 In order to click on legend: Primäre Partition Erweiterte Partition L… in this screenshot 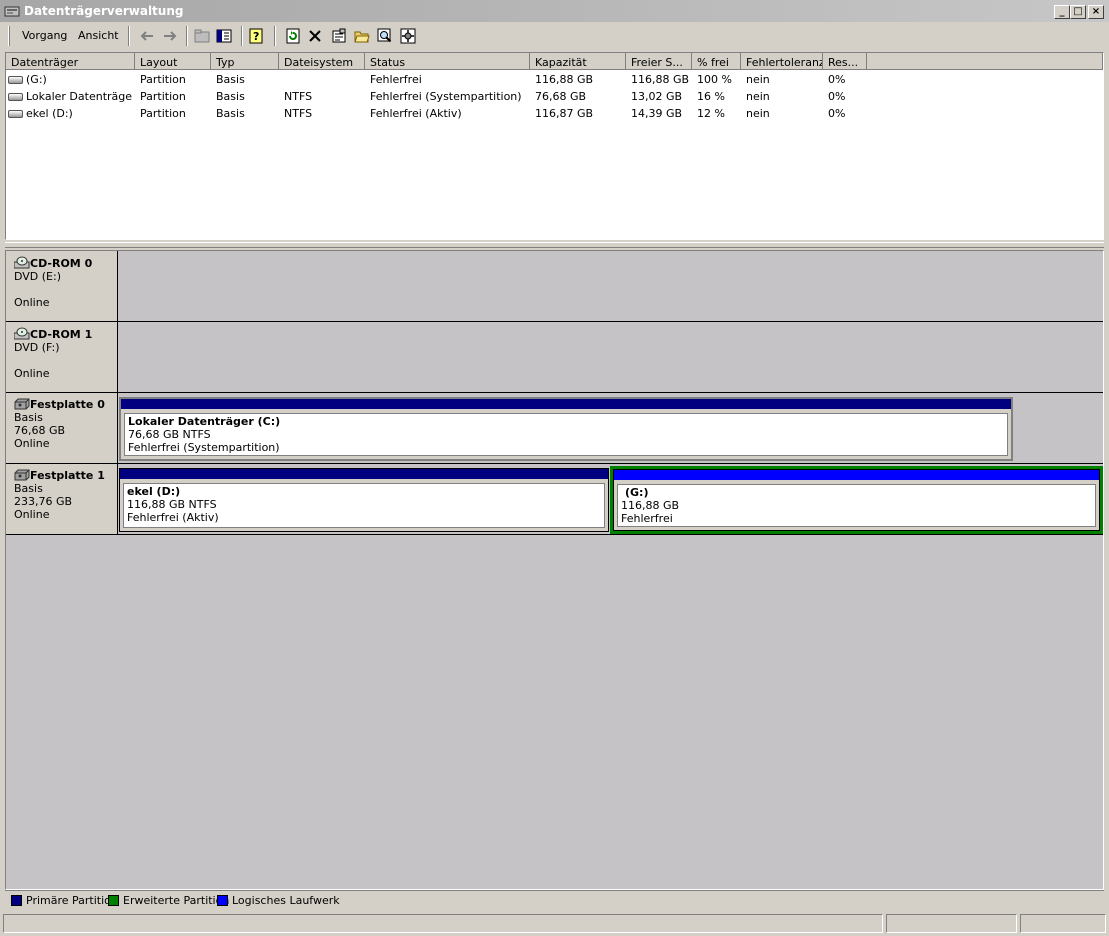, I will do `click(554, 899)`.